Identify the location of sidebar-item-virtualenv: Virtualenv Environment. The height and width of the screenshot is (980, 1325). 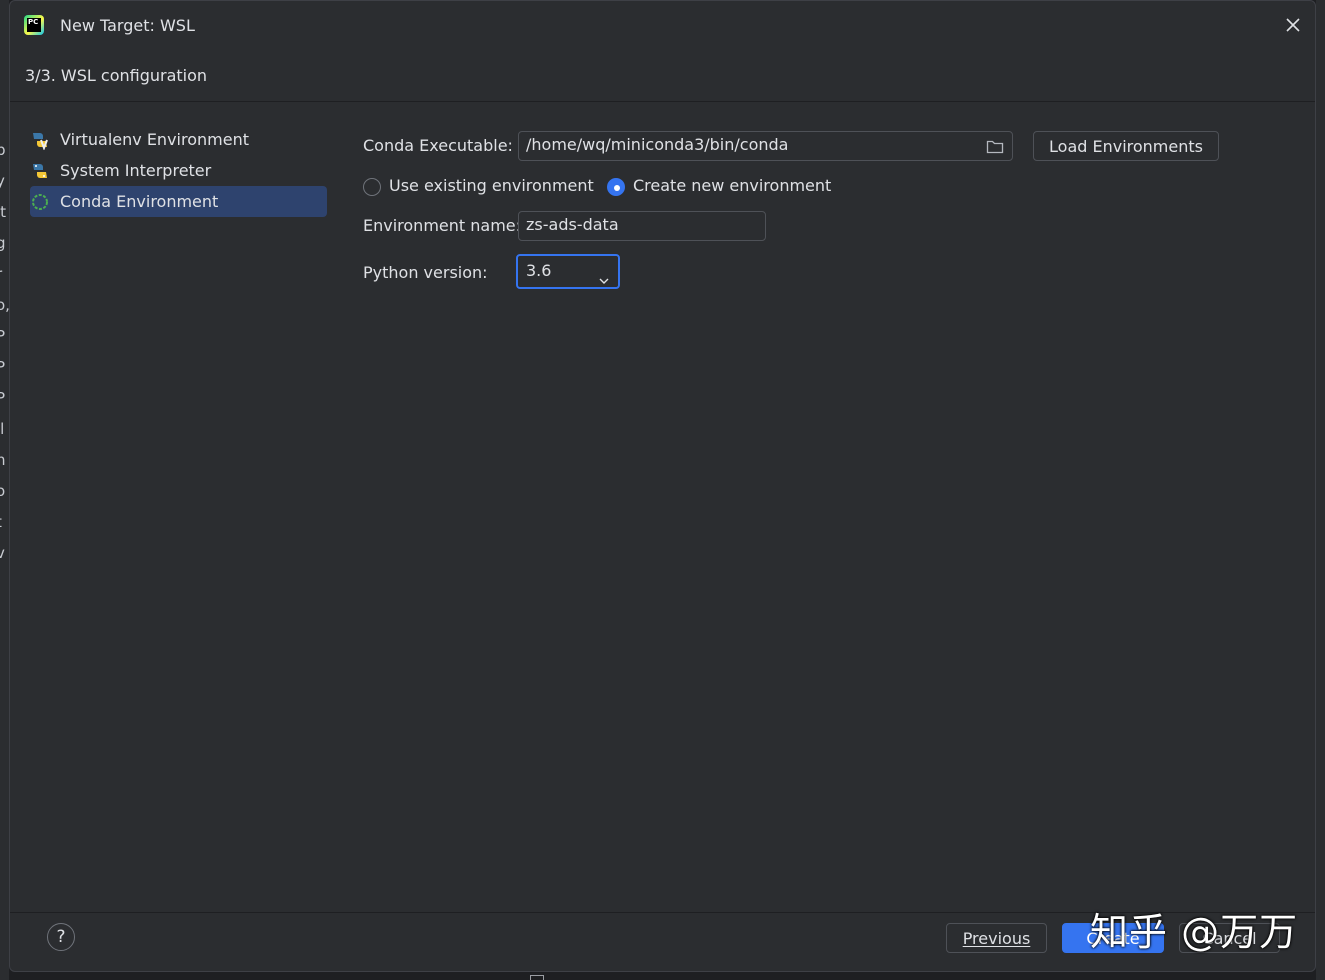
(180, 139).